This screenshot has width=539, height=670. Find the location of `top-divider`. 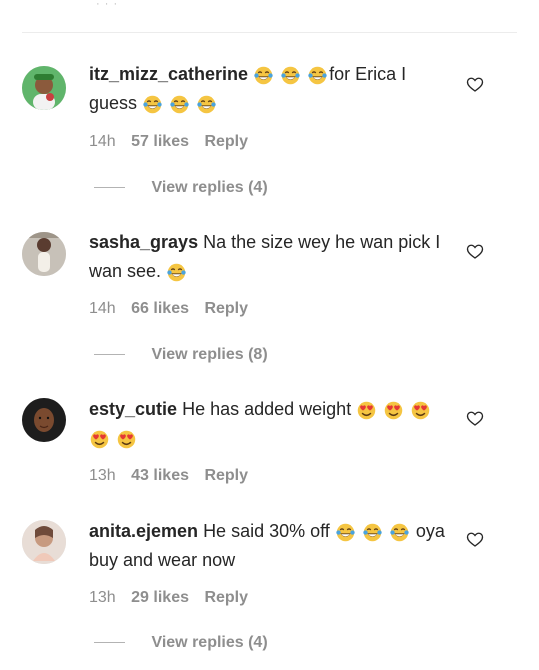

top-divider is located at coordinates (269, 32).